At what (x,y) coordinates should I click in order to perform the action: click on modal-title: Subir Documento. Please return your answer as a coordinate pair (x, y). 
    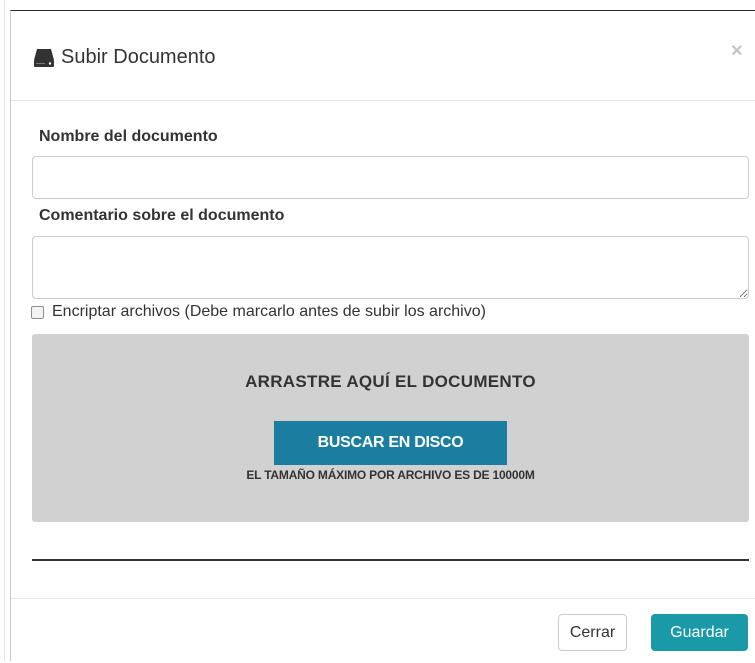
    Looking at the image, I should click on (124, 57).